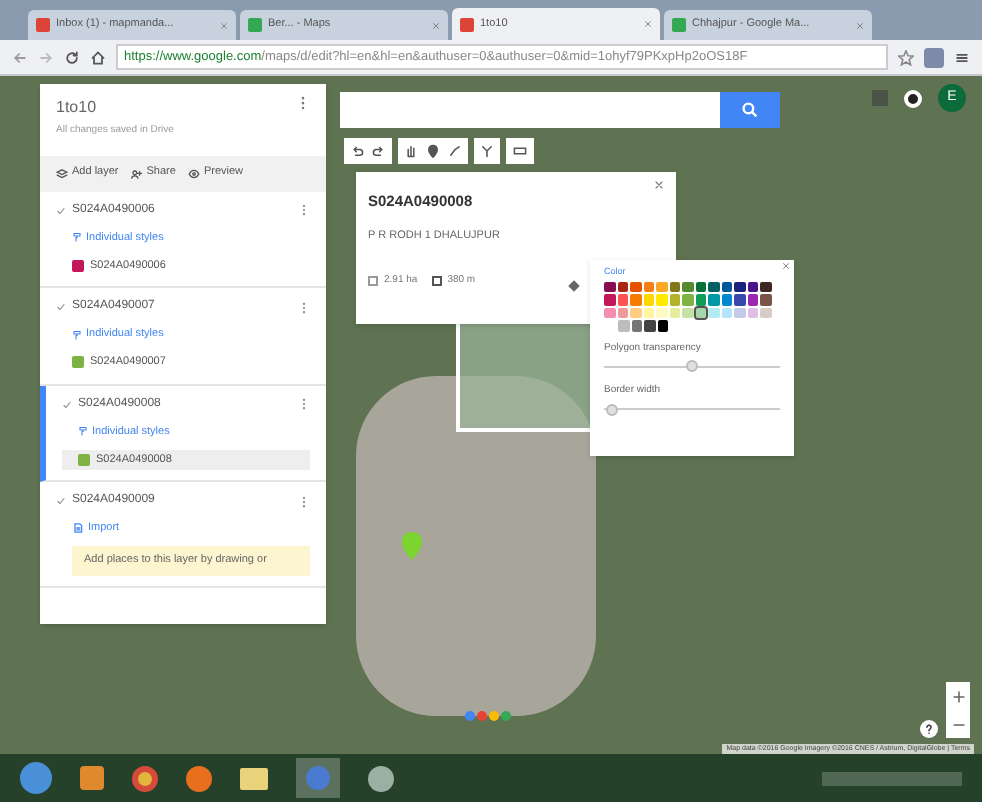  I want to click on extension-icon, so click(934, 57).